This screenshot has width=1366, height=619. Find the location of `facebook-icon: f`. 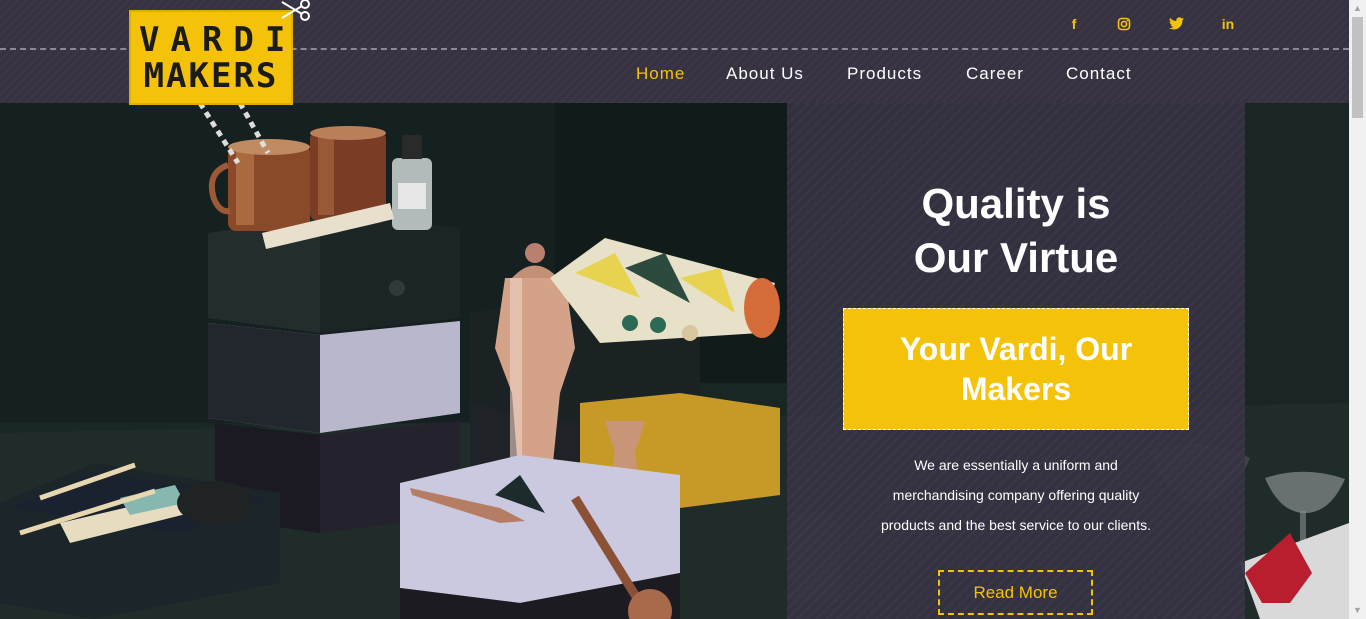

facebook-icon: f is located at coordinates (1074, 24).